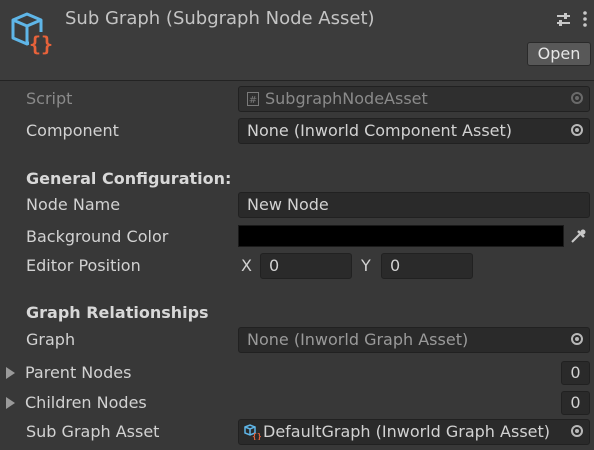 Image resolution: width=594 pixels, height=450 pixels. I want to click on script-value: SubgraphNodeAsset, so click(346, 98).